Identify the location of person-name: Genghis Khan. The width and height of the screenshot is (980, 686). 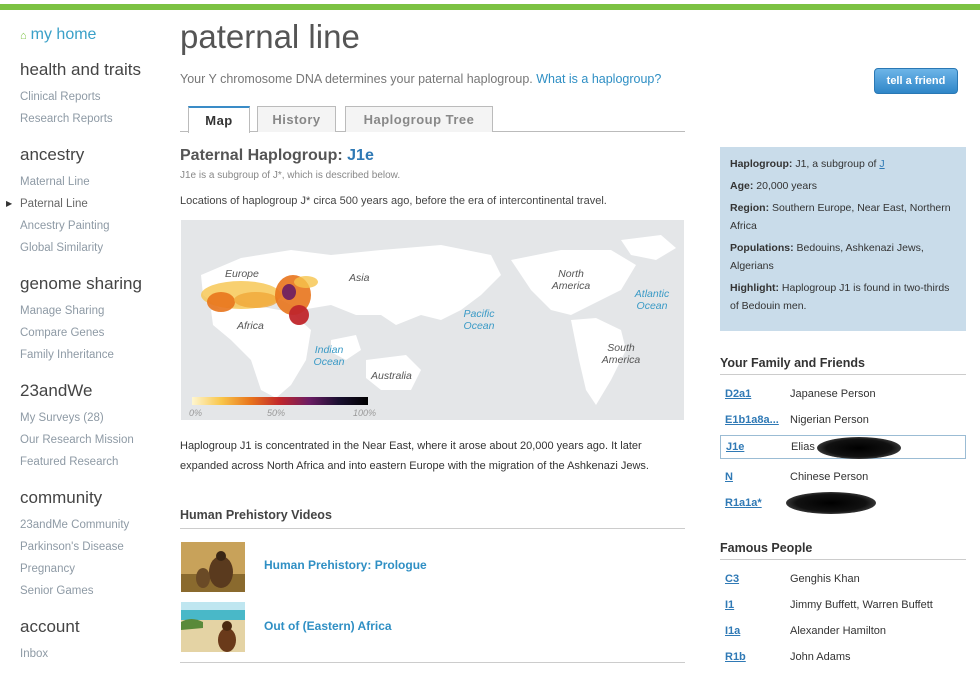
(825, 579).